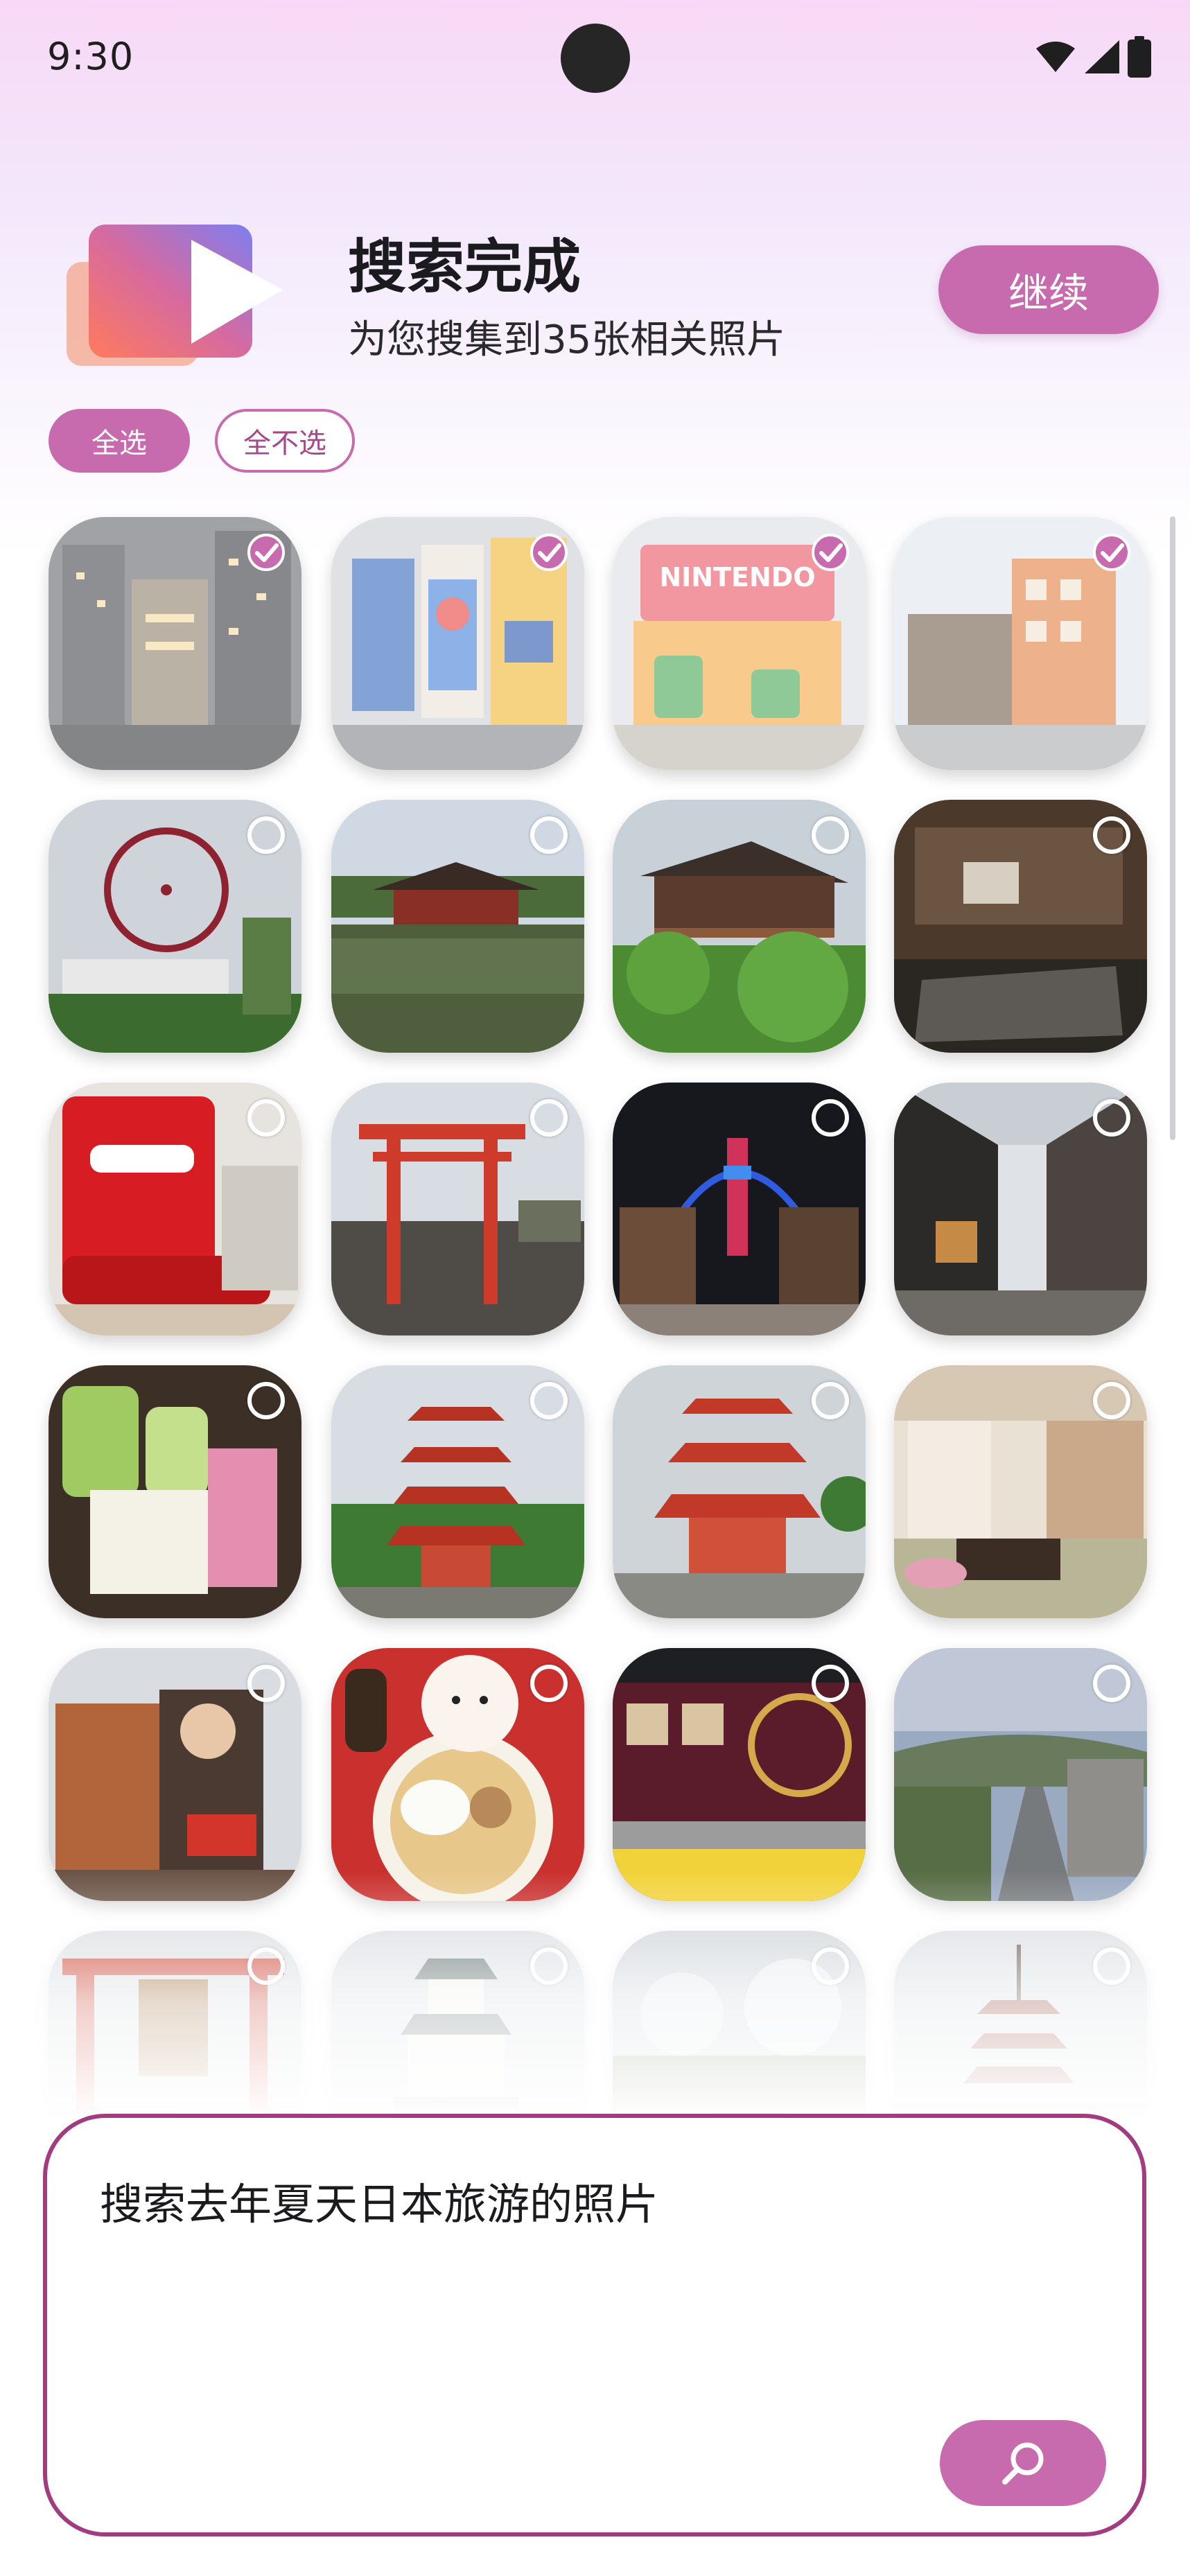 This screenshot has height=2576, width=1190. Describe the element at coordinates (1055, 57) in the screenshot. I see `wifi-icon` at that location.